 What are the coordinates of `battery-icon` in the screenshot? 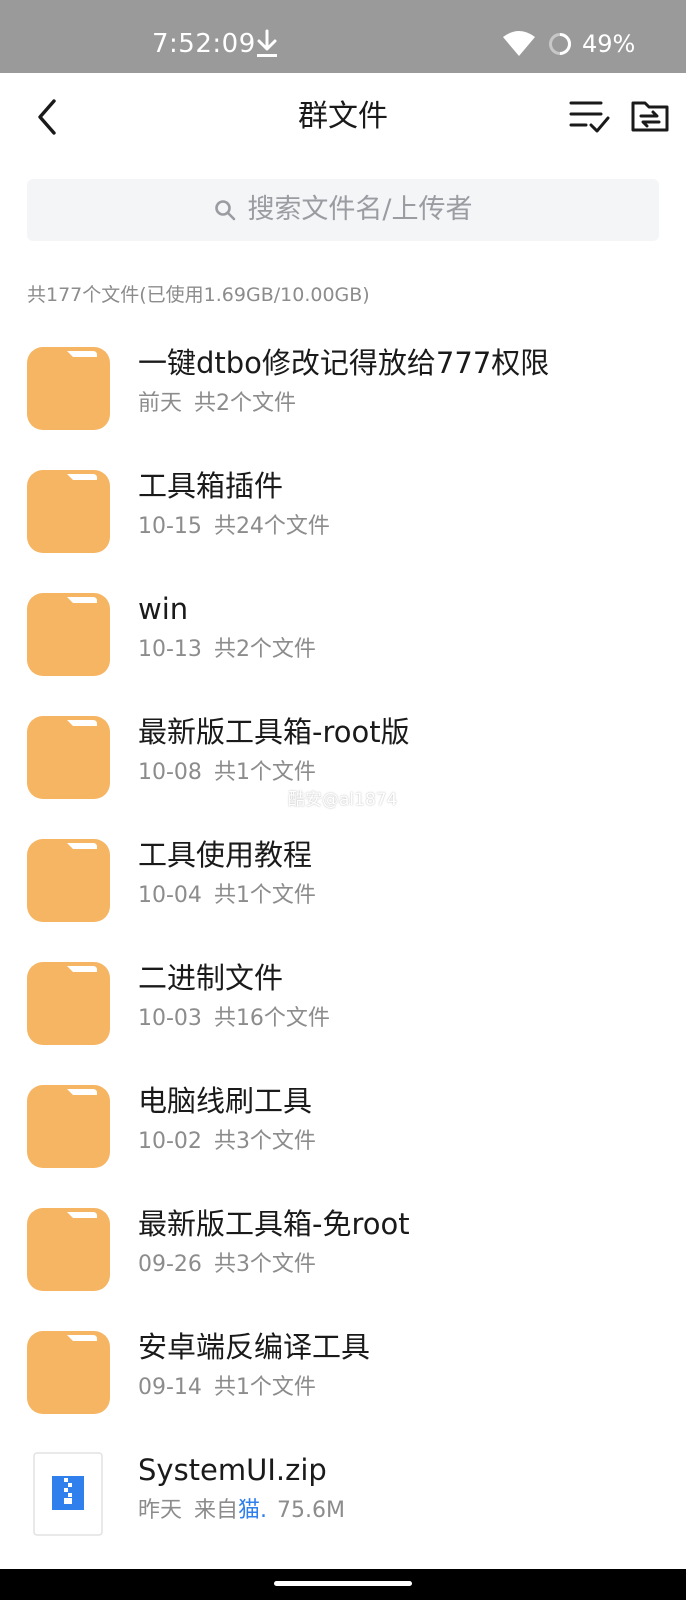 It's located at (560, 44).